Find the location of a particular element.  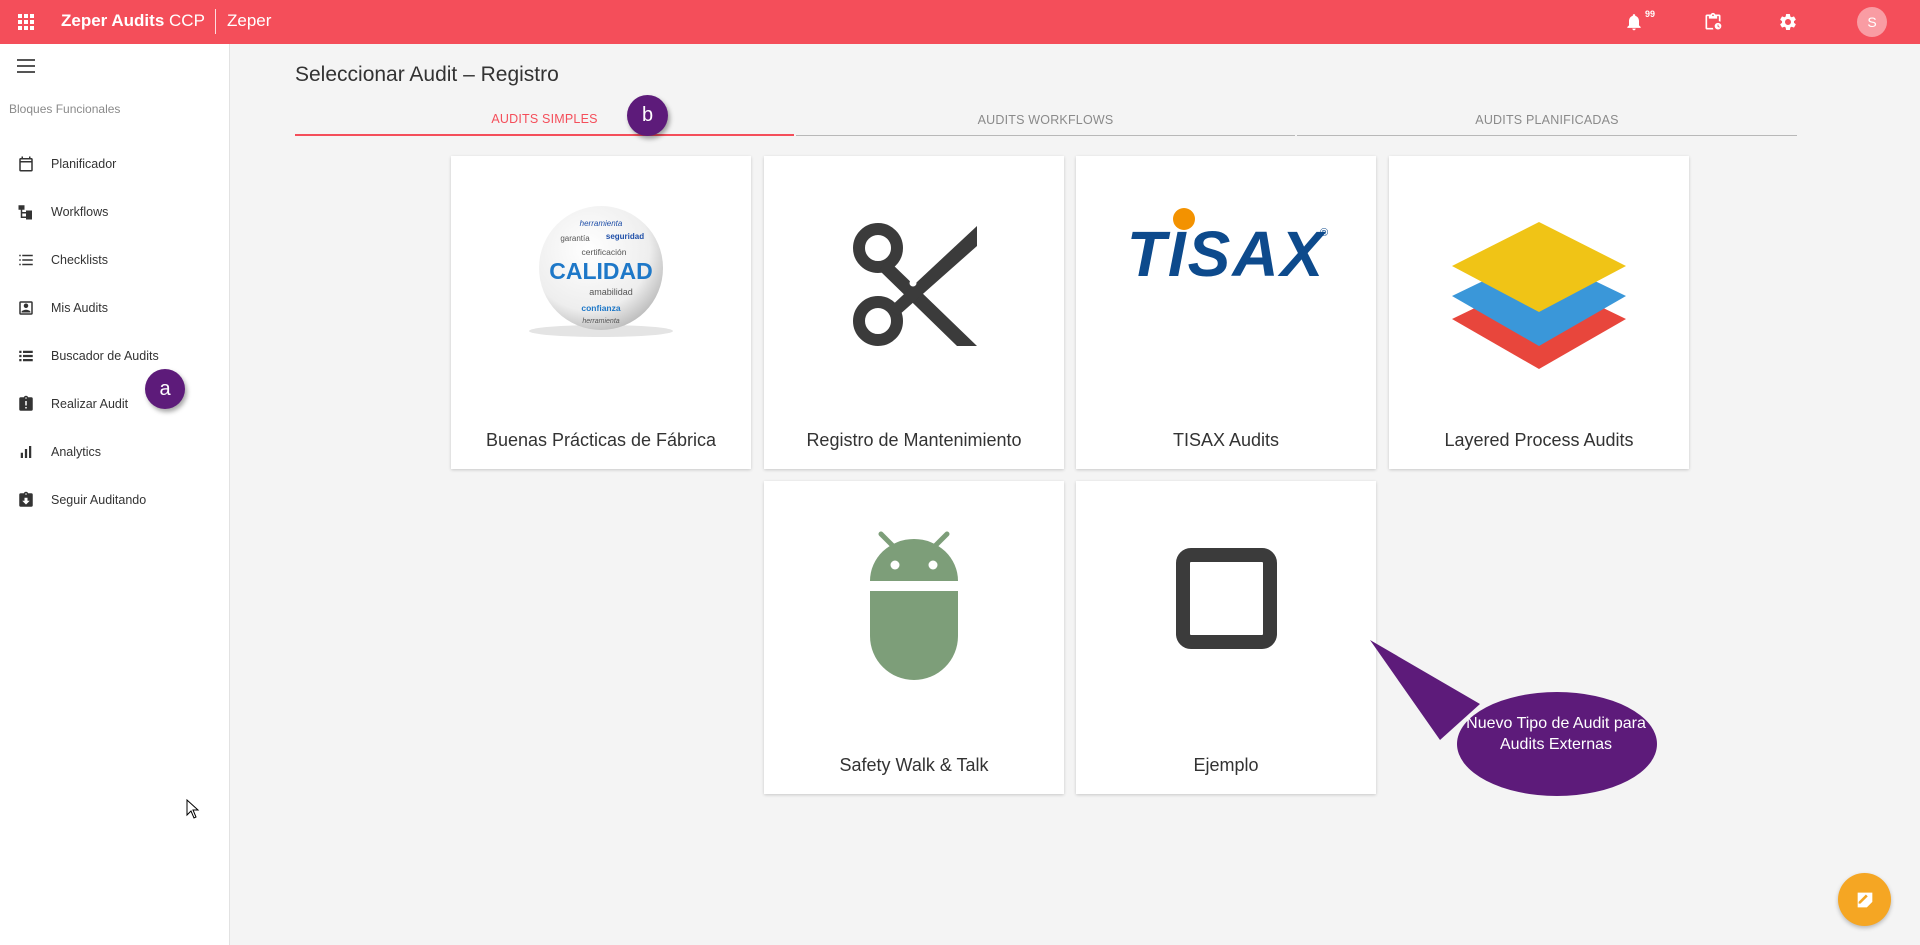

list-search-icon is located at coordinates (26, 356).